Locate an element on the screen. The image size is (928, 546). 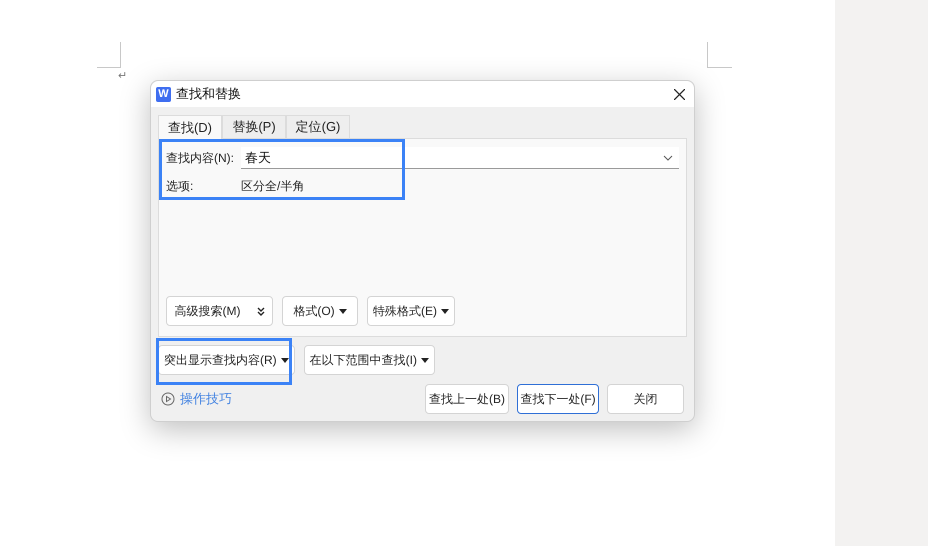
dropdown-button: 特殊格式(E) is located at coordinates (411, 311).